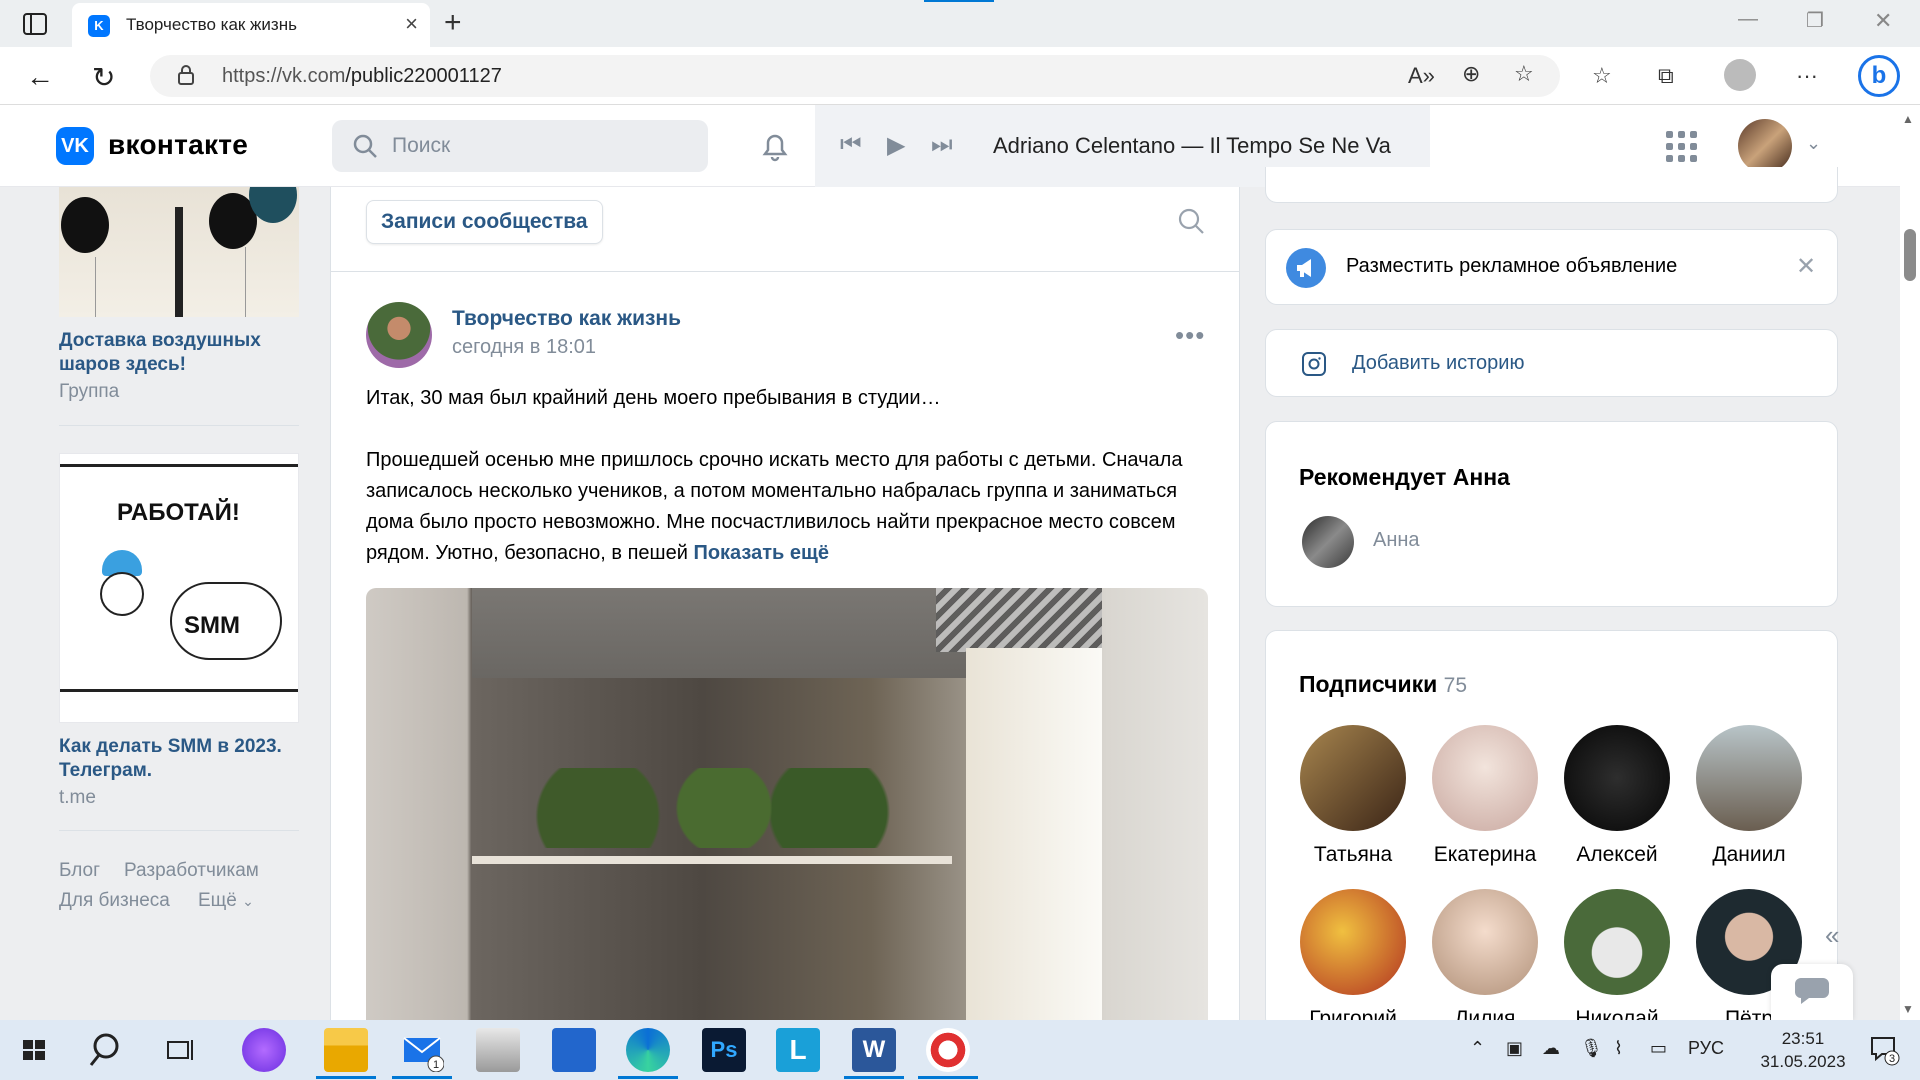 This screenshot has height=1080, width=1920. I want to click on wall-search-icon, so click(1191, 221).